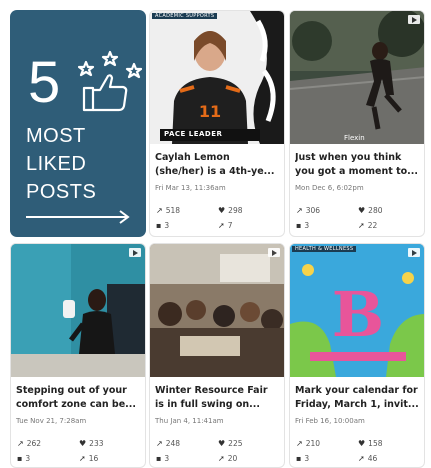  I want to click on reach-stat: ↗ 262, so click(29, 443).